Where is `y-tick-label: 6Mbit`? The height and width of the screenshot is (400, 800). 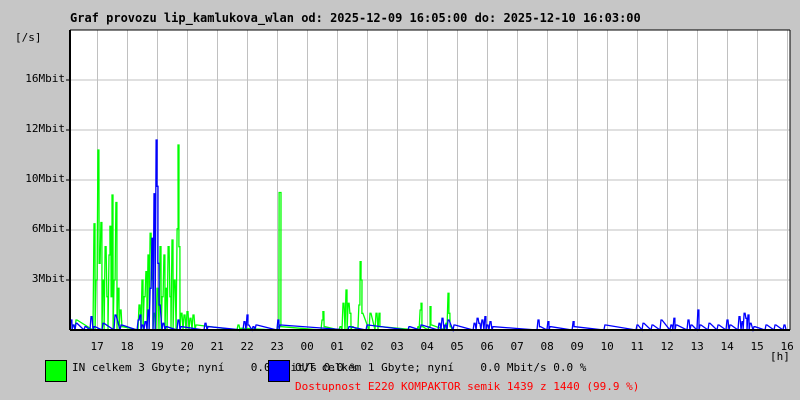
y-tick-label: 6Mbit is located at coordinates (48, 228).